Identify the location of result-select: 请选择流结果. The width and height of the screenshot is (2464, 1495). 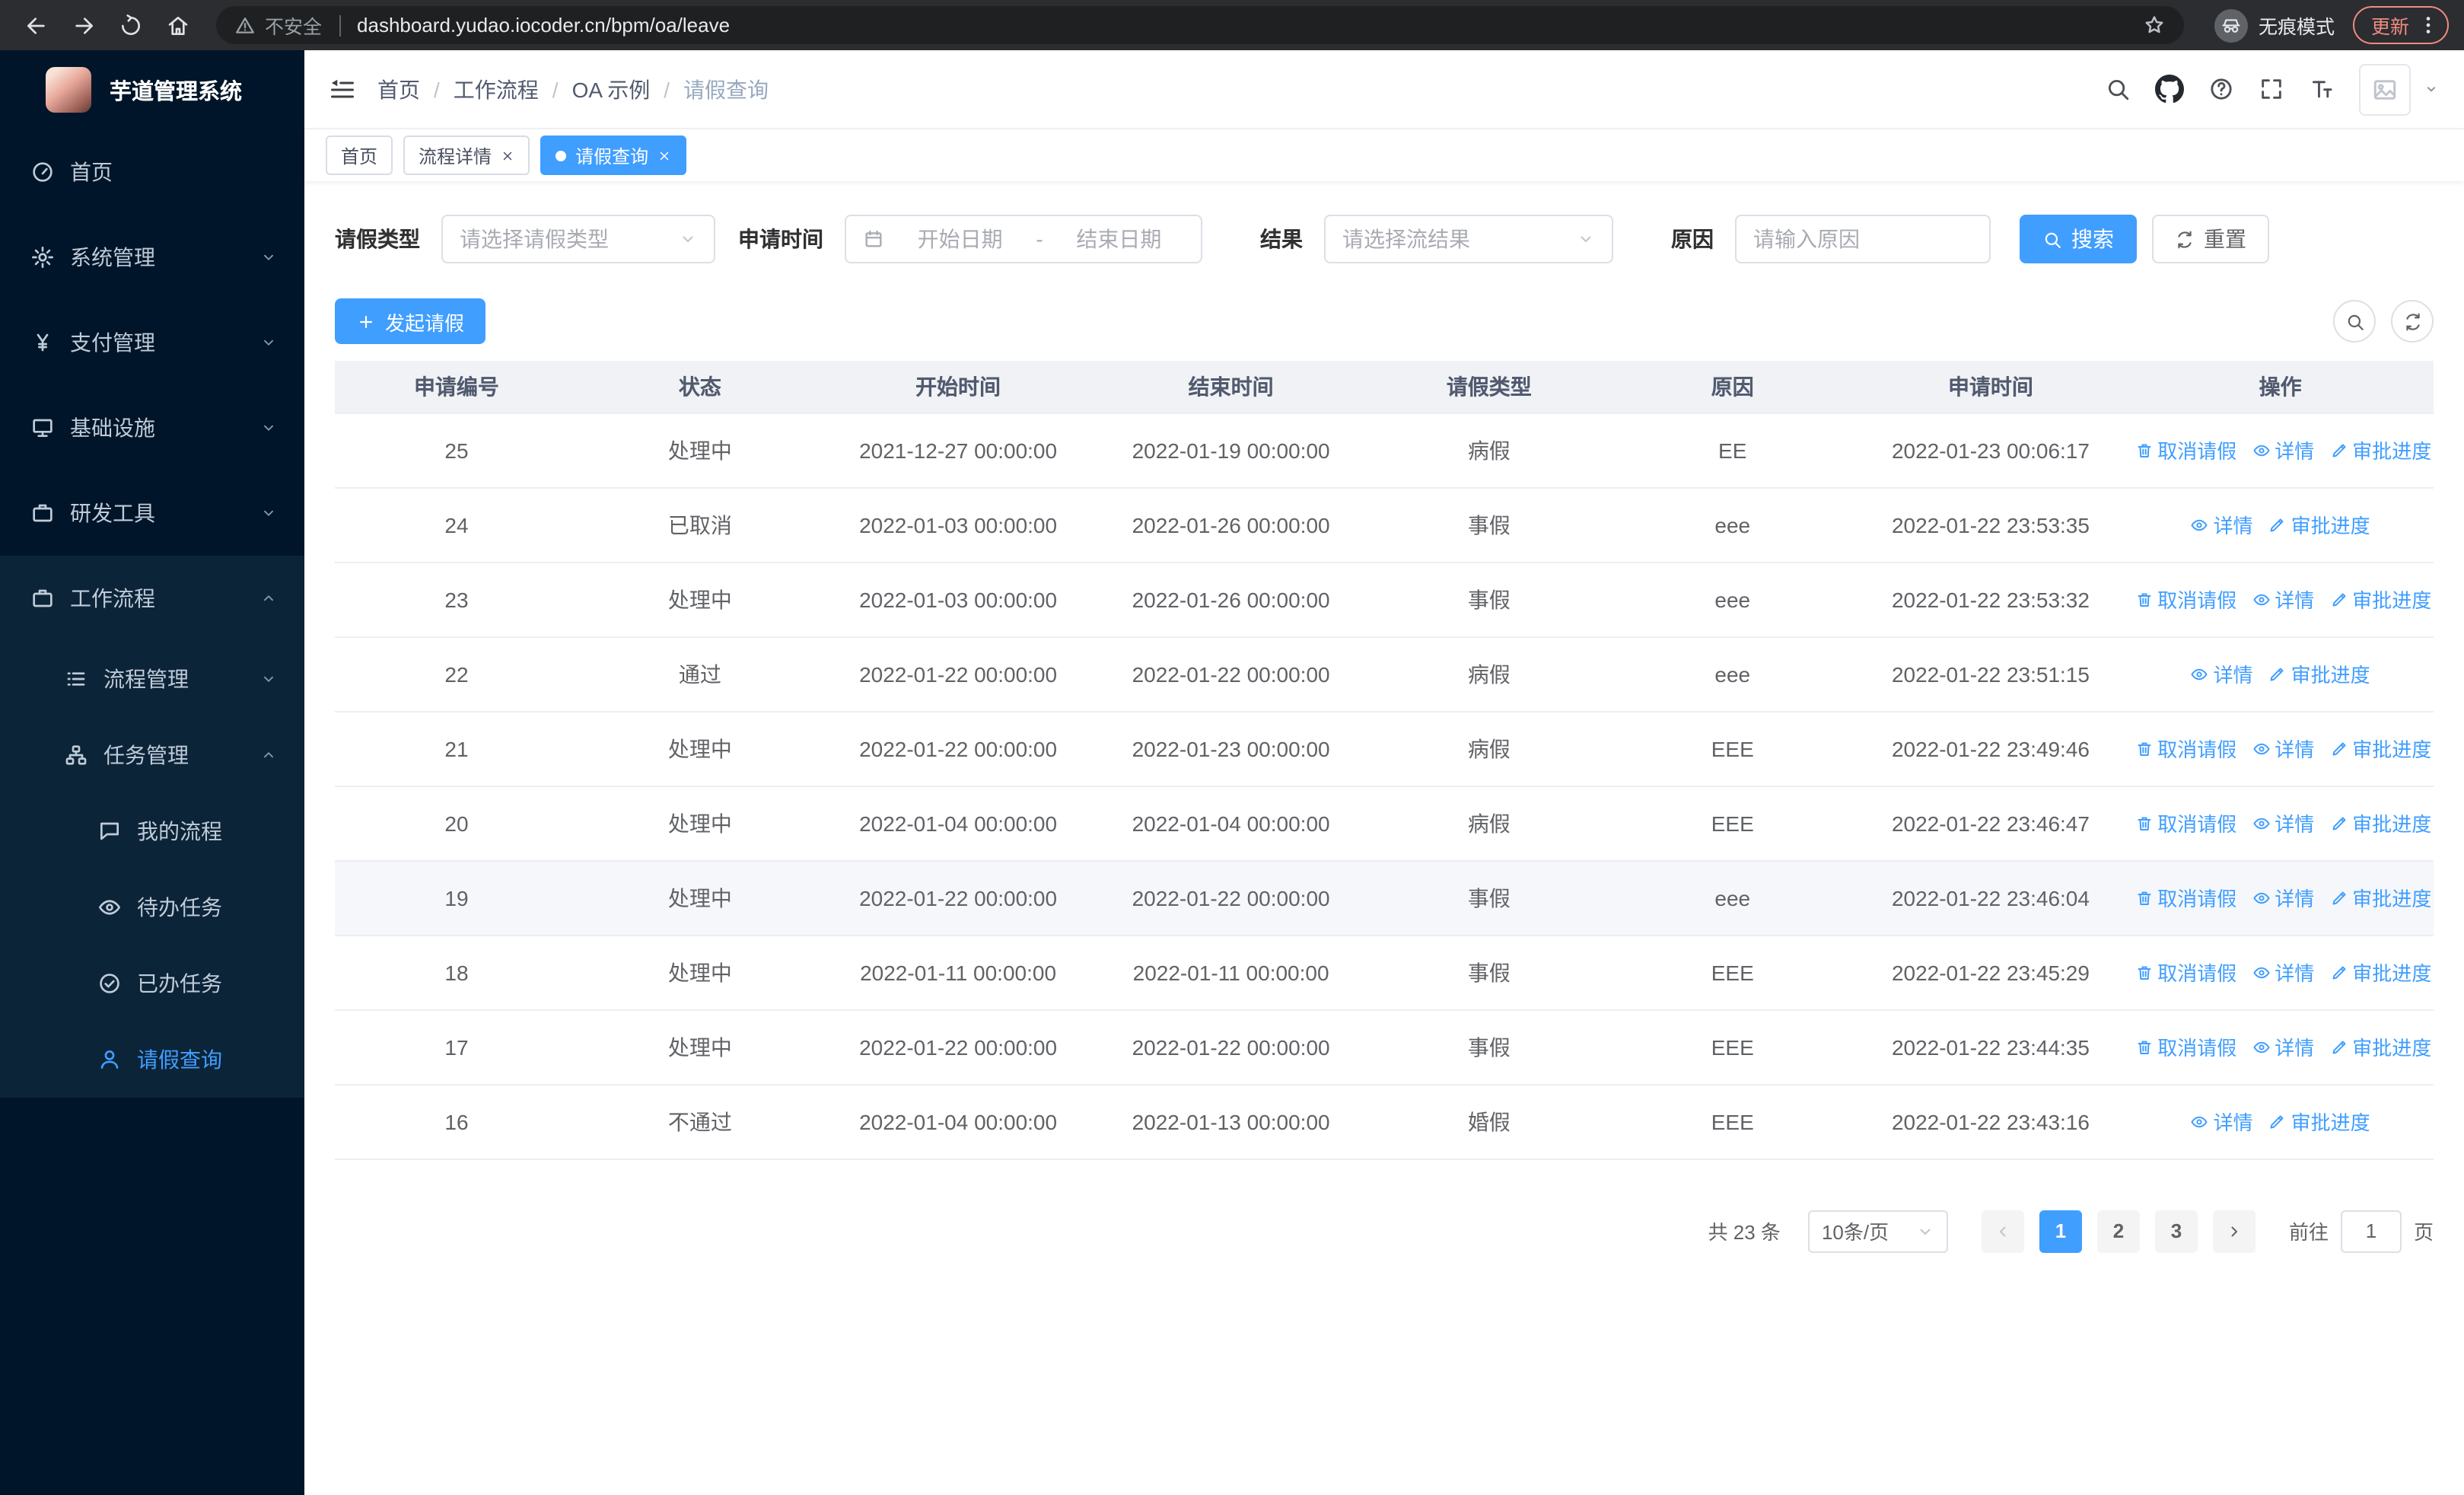
(1468, 239).